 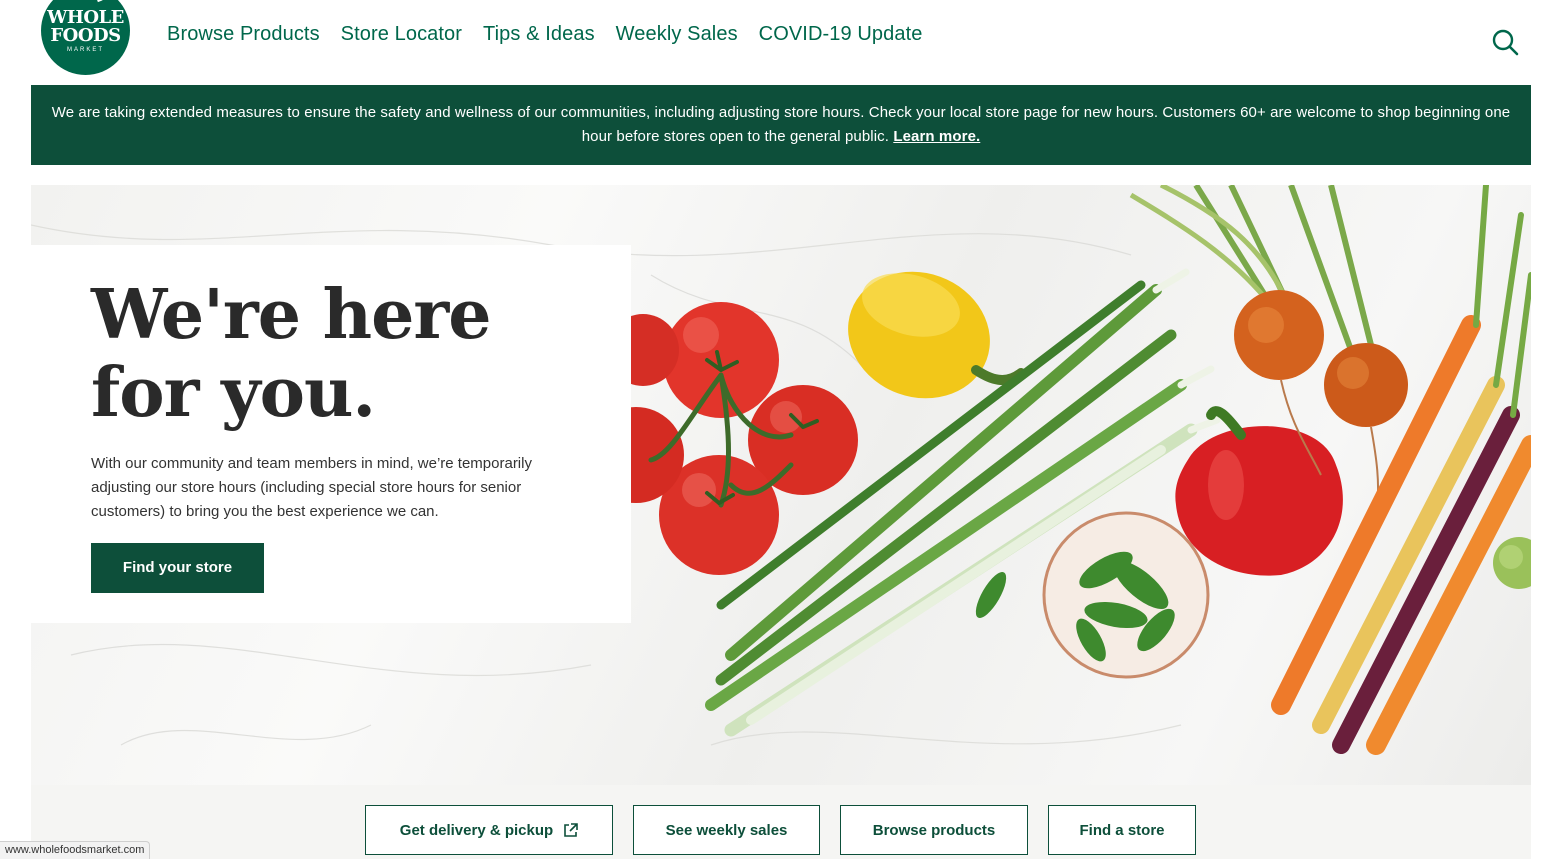 I want to click on see-weekly-sales-button: See weekly sales, so click(x=726, y=830).